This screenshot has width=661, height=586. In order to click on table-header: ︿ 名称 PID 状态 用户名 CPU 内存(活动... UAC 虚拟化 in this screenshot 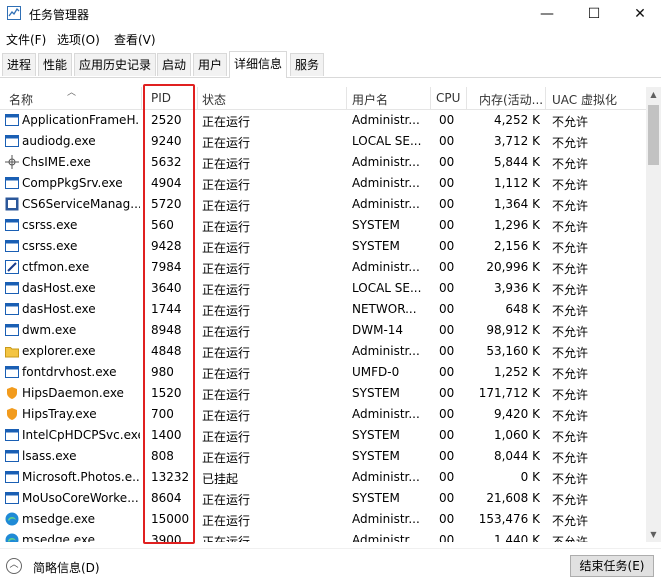, I will do `click(323, 98)`.